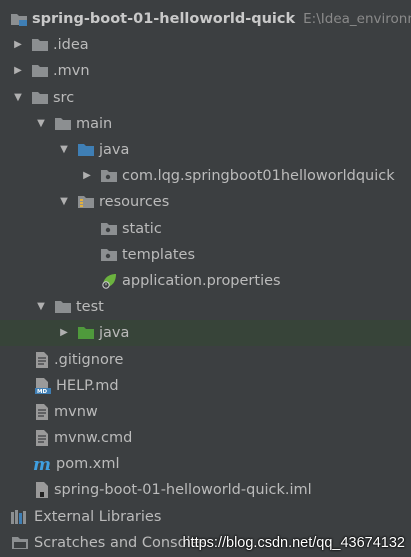 The height and width of the screenshot is (557, 411). What do you see at coordinates (90, 307) in the screenshot?
I see `tree-label-test: test` at bounding box center [90, 307].